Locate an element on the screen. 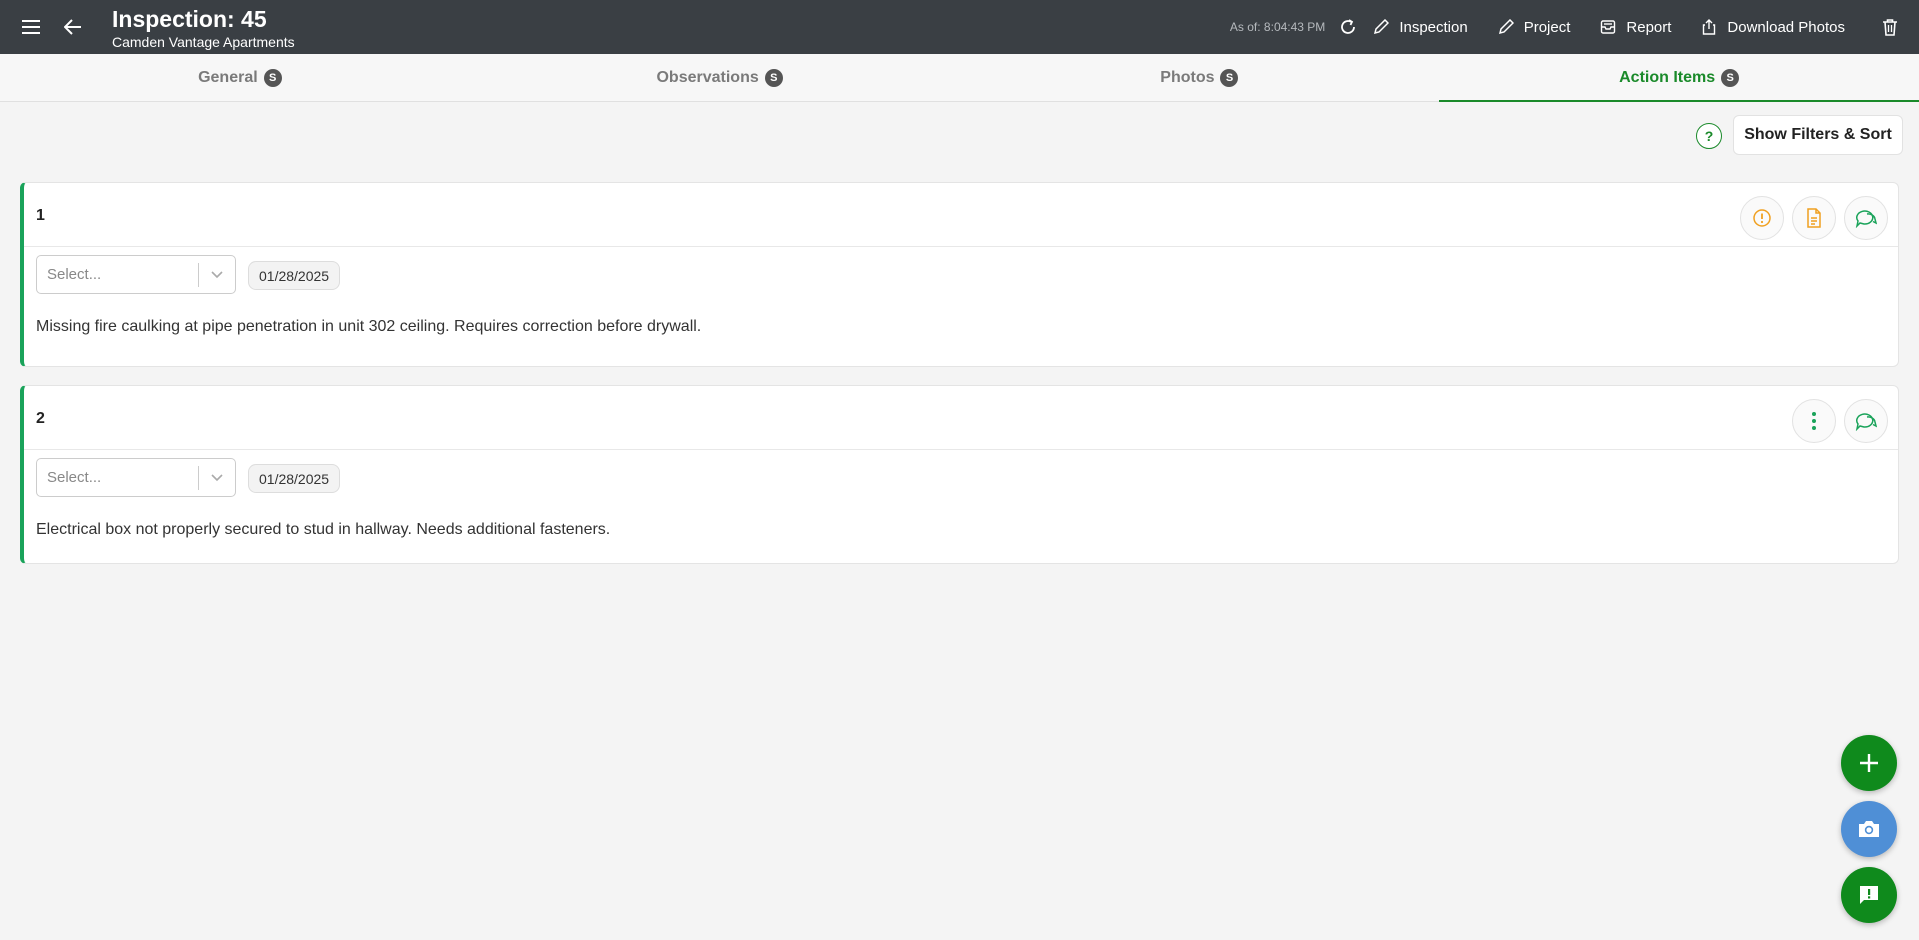 Image resolution: width=1919 pixels, height=940 pixels. tab-action-items: Action Items S is located at coordinates (1679, 78).